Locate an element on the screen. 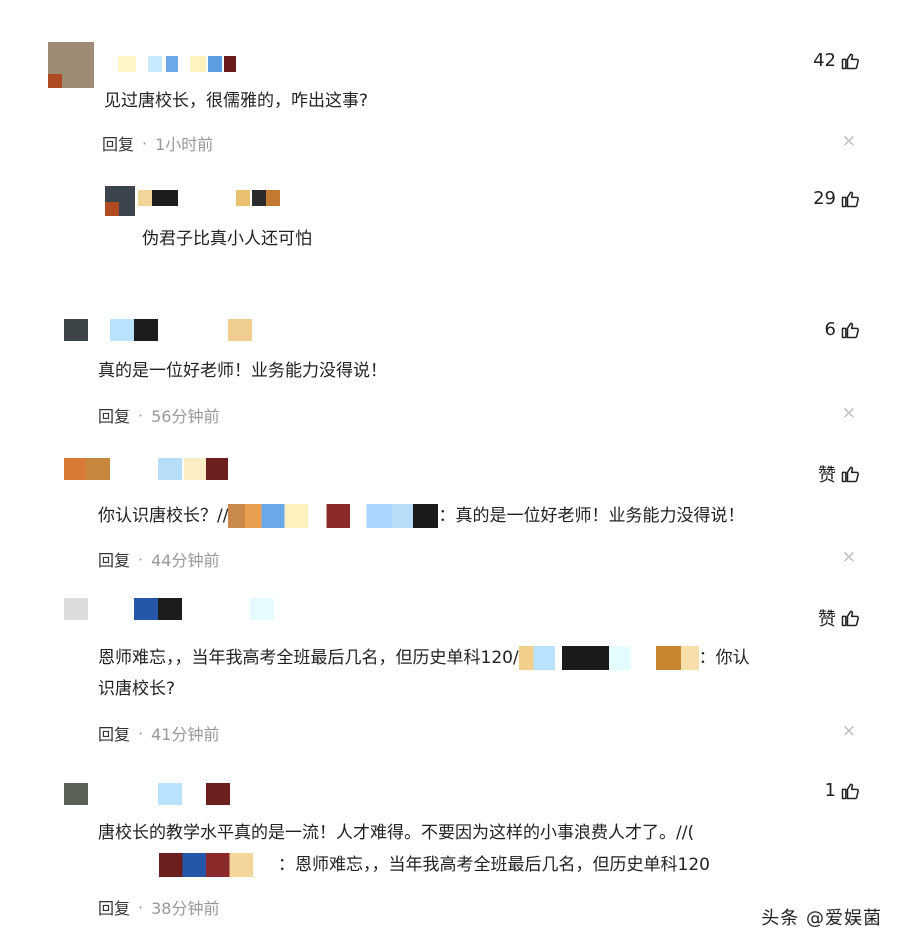 The width and height of the screenshot is (900, 946). watermark: 头条 @爱娱菌 is located at coordinates (821, 918).